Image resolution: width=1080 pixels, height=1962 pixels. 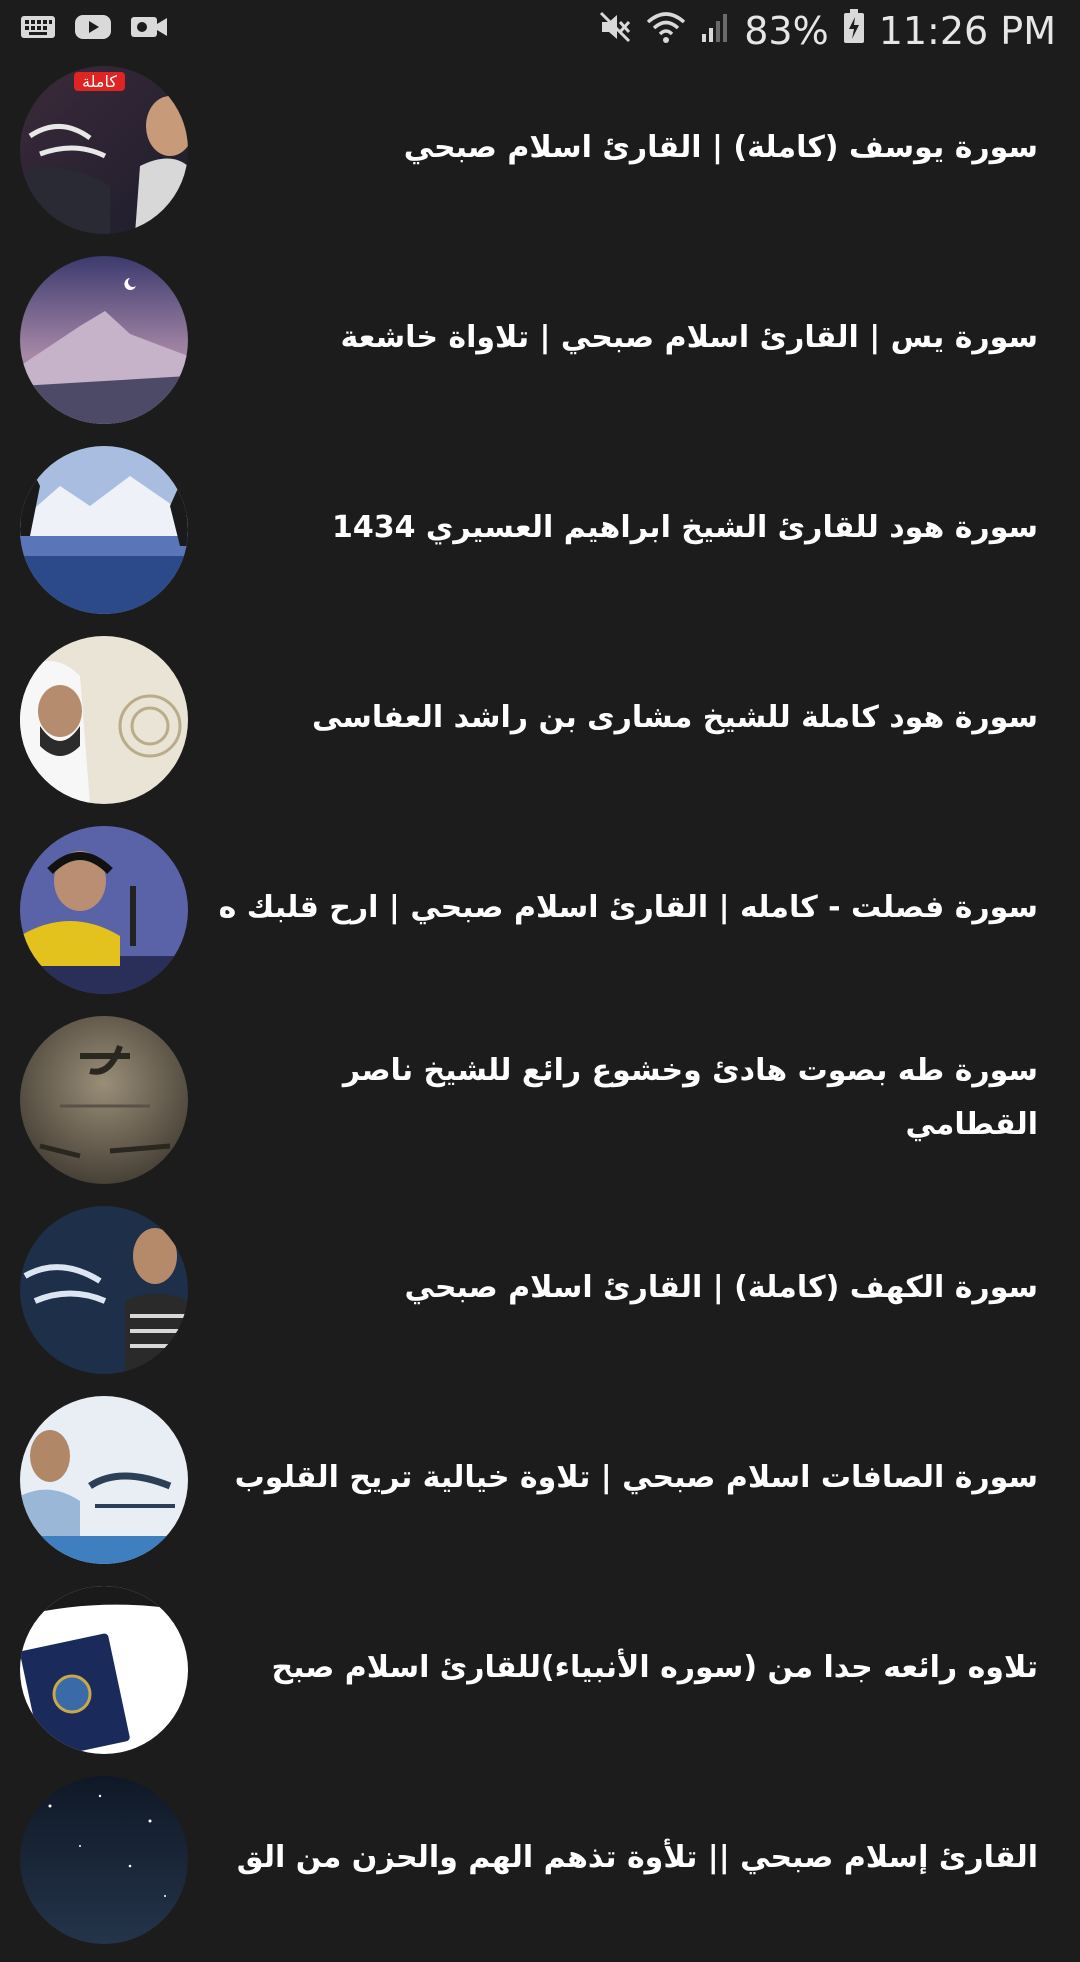 What do you see at coordinates (99, 81) in the screenshot?
I see `complete-badge: كاملة` at bounding box center [99, 81].